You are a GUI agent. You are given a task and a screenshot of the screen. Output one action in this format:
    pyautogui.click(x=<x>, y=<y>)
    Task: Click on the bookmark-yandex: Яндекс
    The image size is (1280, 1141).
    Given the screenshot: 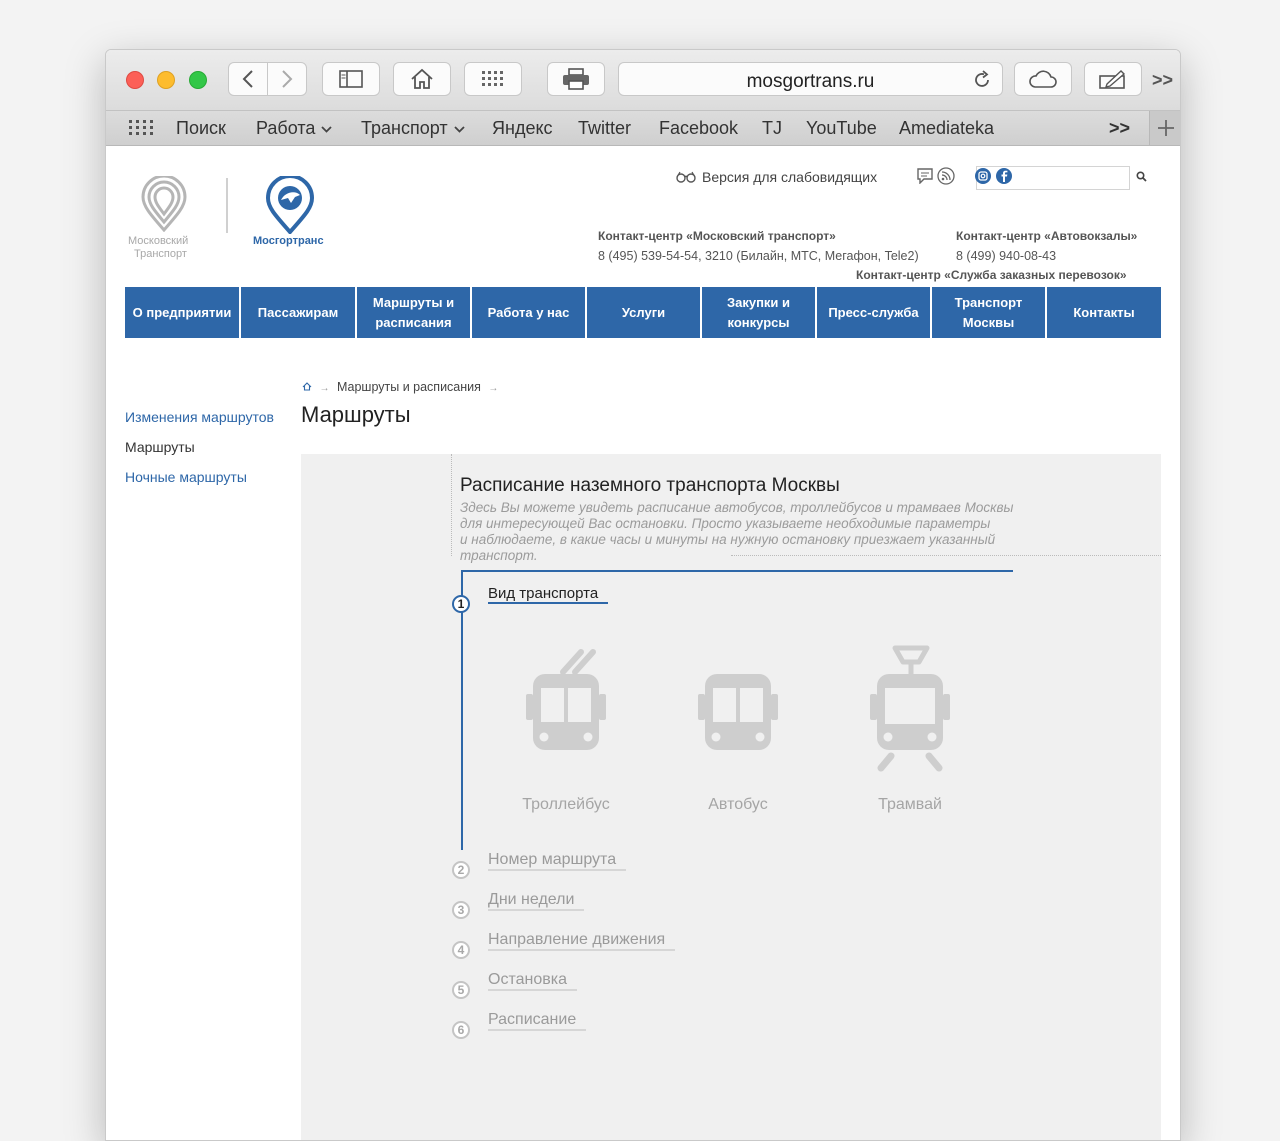 What is the action you would take?
    pyautogui.click(x=522, y=128)
    